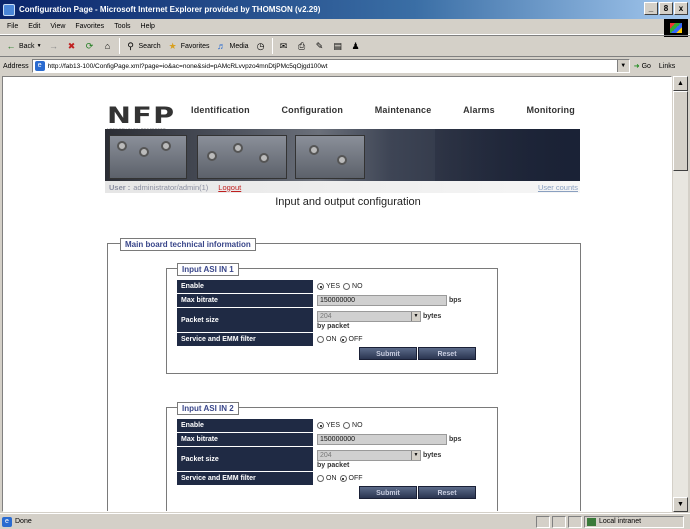 The width and height of the screenshot is (690, 529). What do you see at coordinates (330, 157) in the screenshot?
I see `banner-panel` at bounding box center [330, 157].